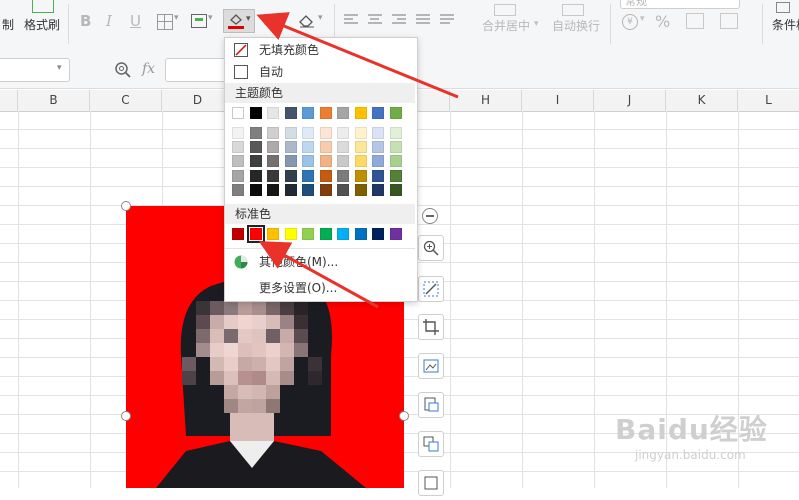 Image resolution: width=799 pixels, height=500 pixels. What do you see at coordinates (85, 21) in the screenshot?
I see `bold-button: B` at bounding box center [85, 21].